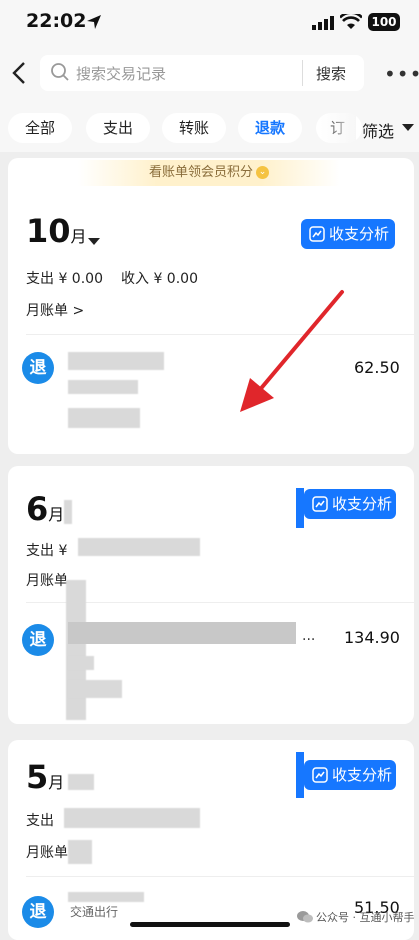 The height and width of the screenshot is (940, 419). I want to click on filter-menu-button: 筛选, so click(378, 130).